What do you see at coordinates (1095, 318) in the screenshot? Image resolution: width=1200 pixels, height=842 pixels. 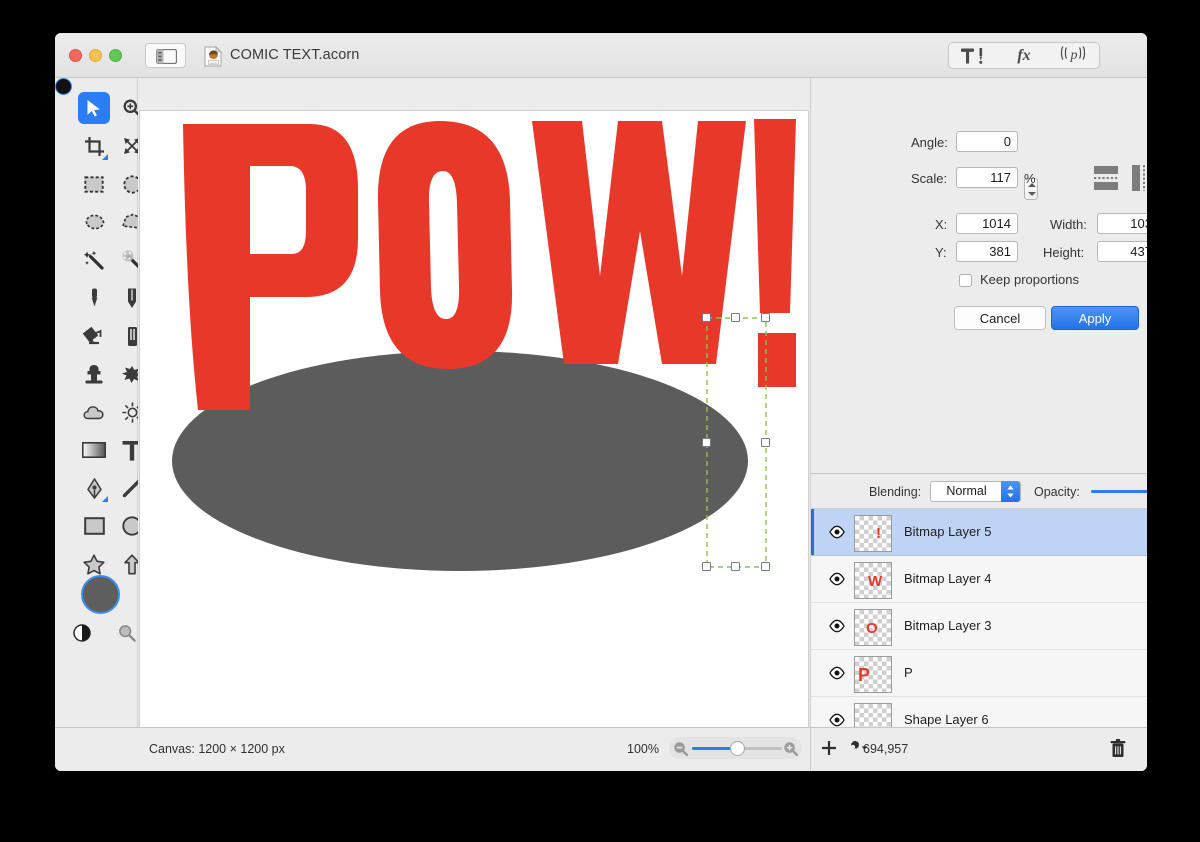 I see `apply-button: Apply` at bounding box center [1095, 318].